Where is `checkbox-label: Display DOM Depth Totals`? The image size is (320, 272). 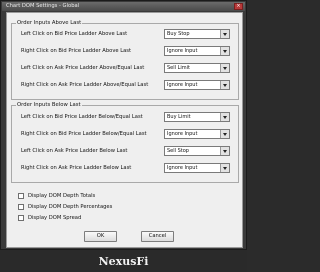 checkbox-label: Display DOM Depth Totals is located at coordinates (62, 196).